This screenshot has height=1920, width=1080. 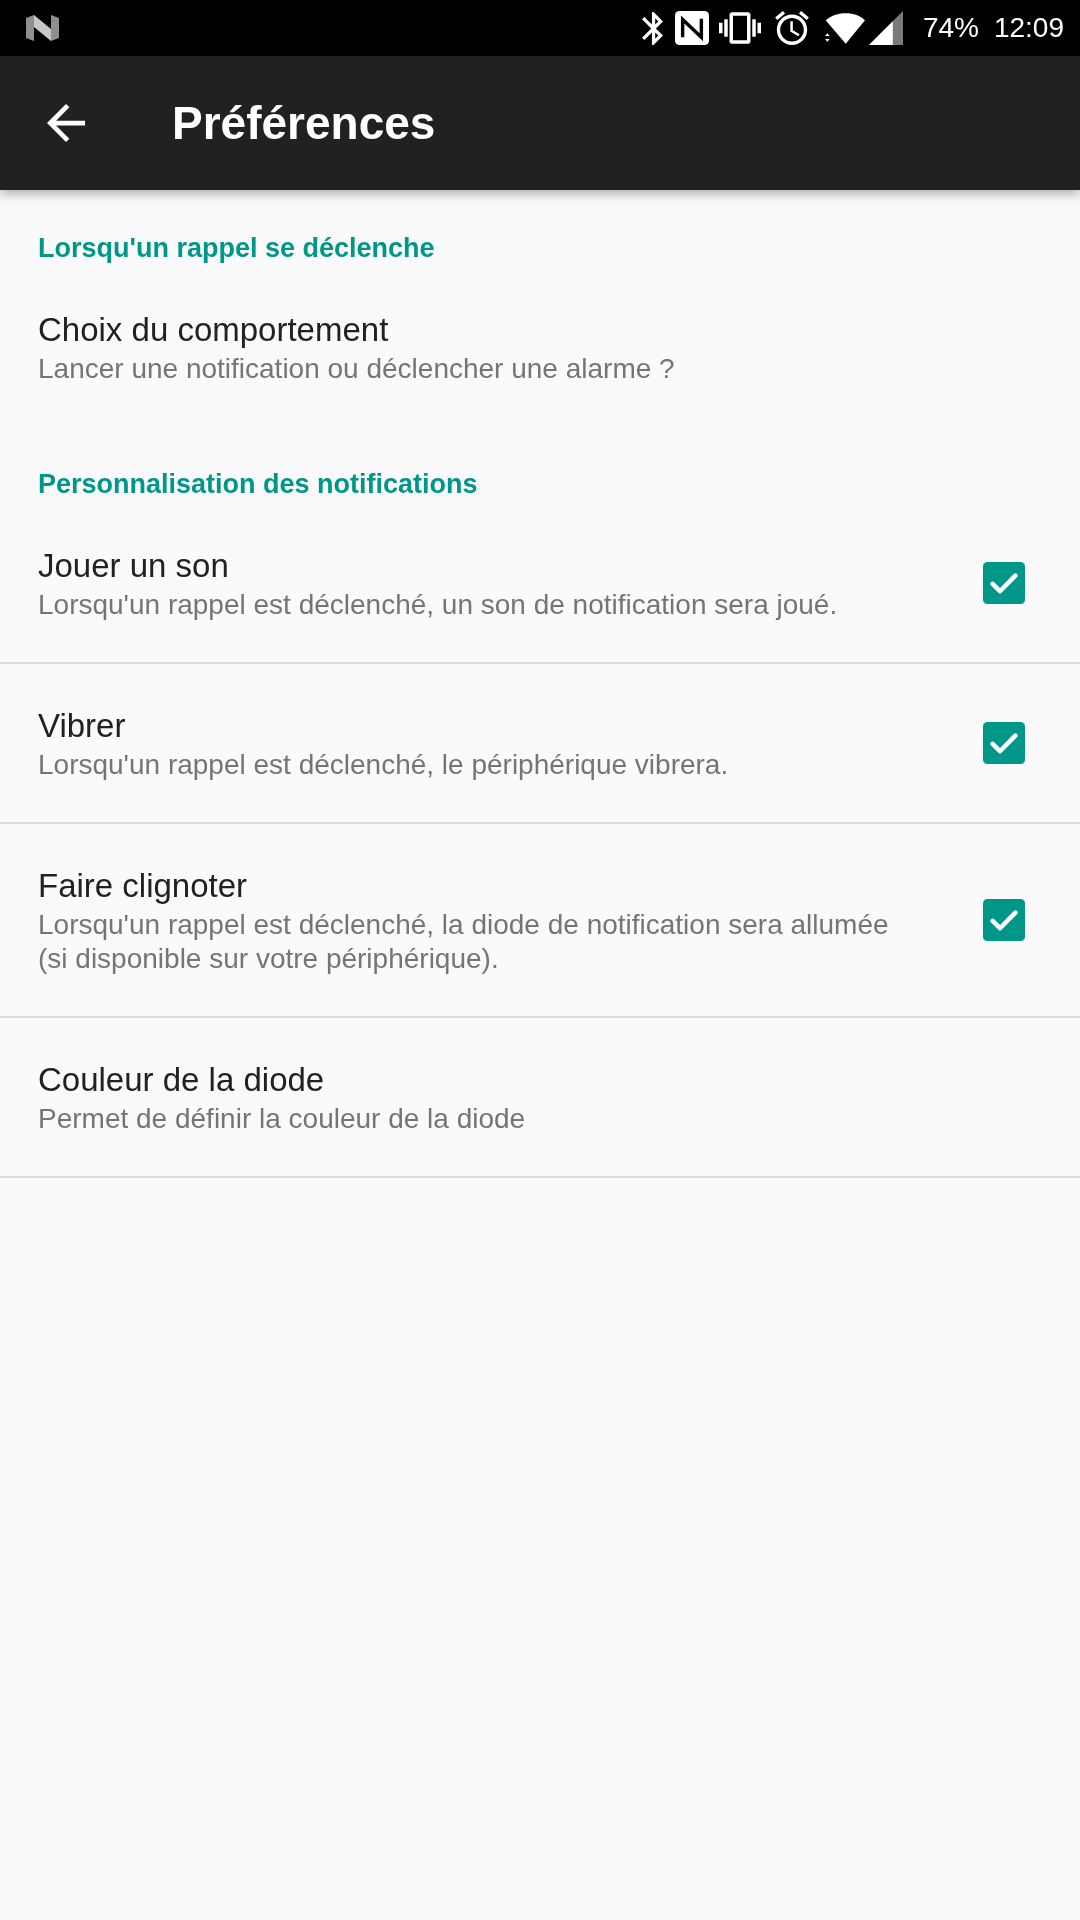 What do you see at coordinates (652, 28) in the screenshot?
I see `bluetooth-icon` at bounding box center [652, 28].